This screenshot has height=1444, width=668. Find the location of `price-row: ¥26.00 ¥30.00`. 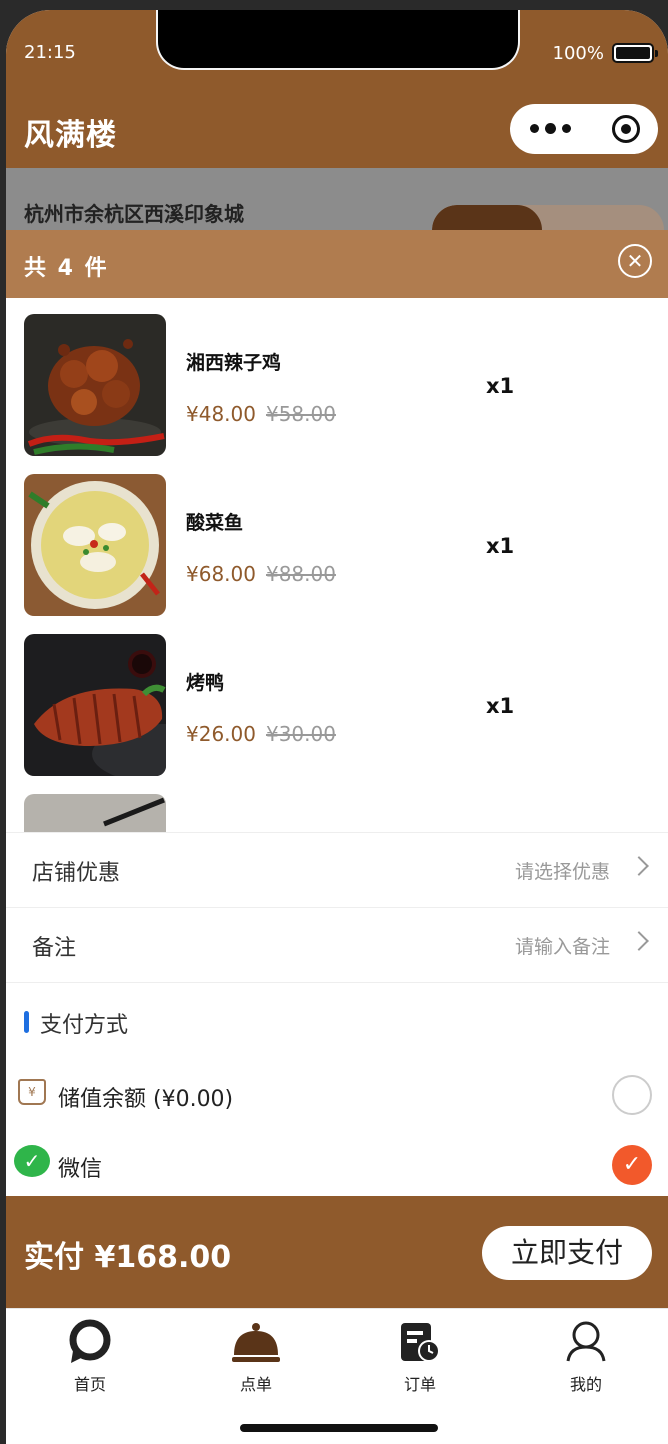

price-row: ¥26.00 ¥30.00 is located at coordinates (261, 734).